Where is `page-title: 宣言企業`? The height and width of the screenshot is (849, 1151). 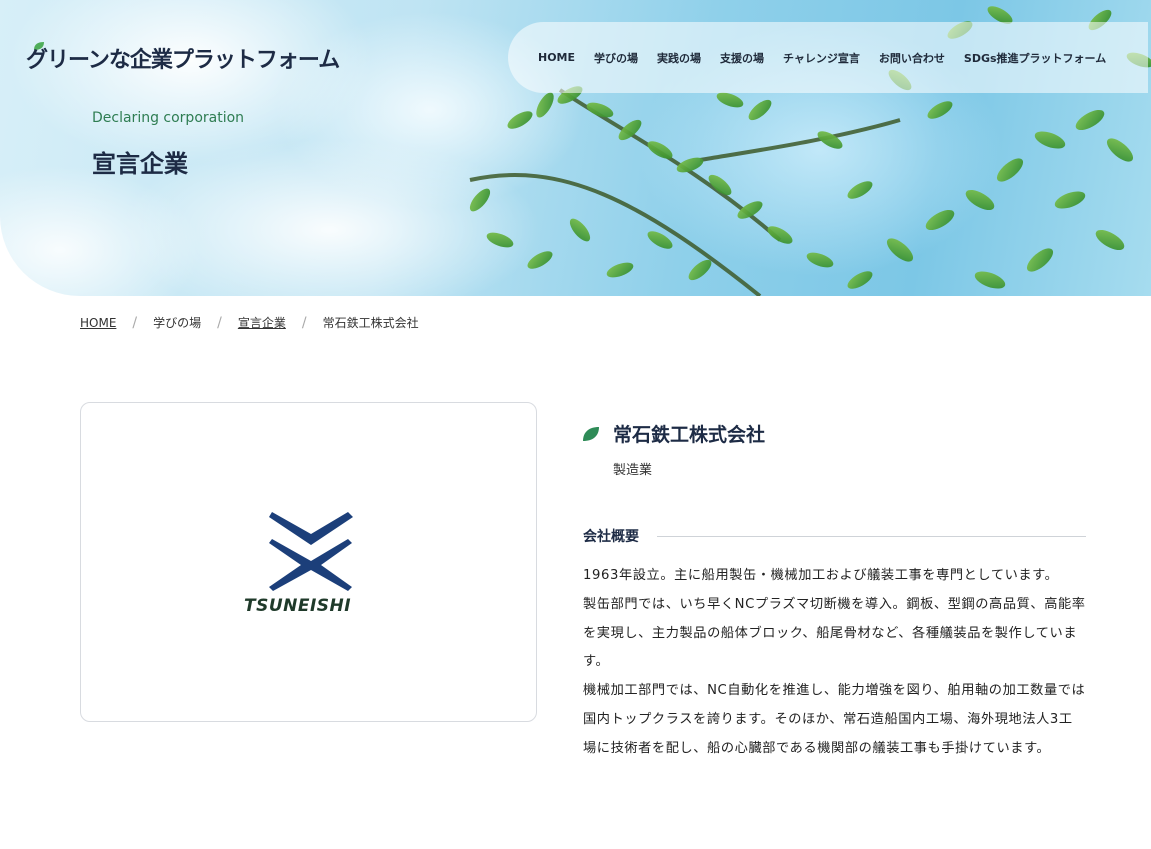
page-title: 宣言企業 is located at coordinates (140, 164).